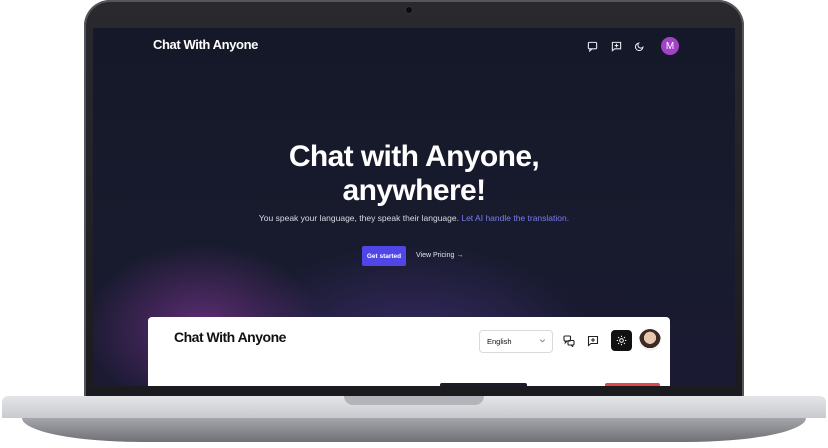 This screenshot has height=448, width=828. I want to click on language-select: English, so click(516, 341).